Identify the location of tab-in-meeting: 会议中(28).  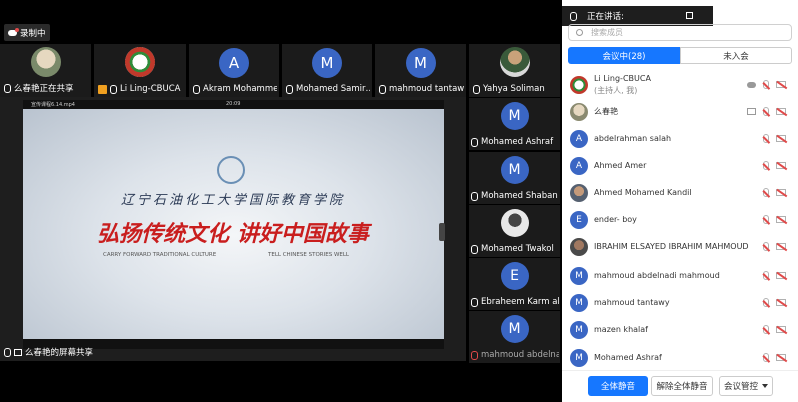
(624, 55).